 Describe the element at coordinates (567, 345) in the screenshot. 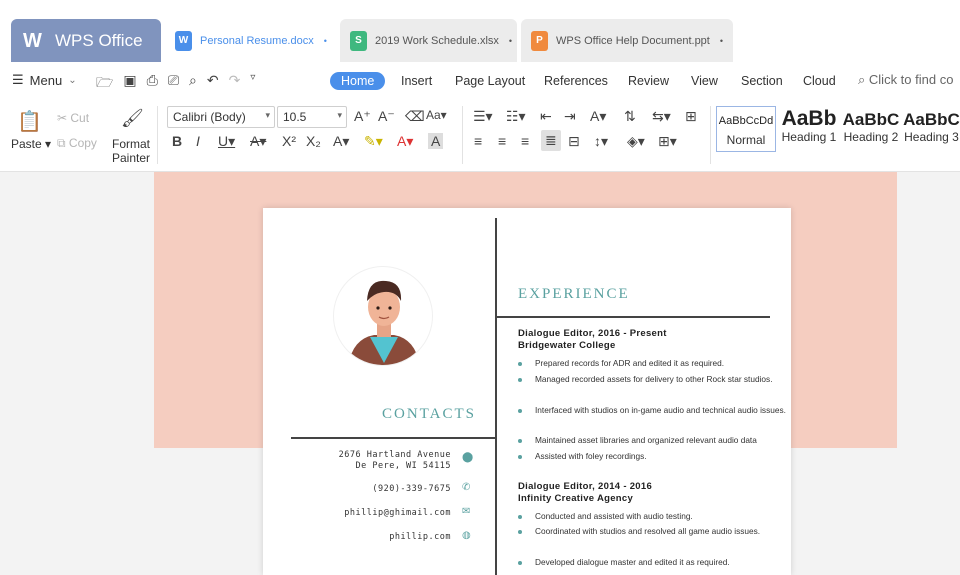

I see `job-organization: Bridgewater College` at that location.